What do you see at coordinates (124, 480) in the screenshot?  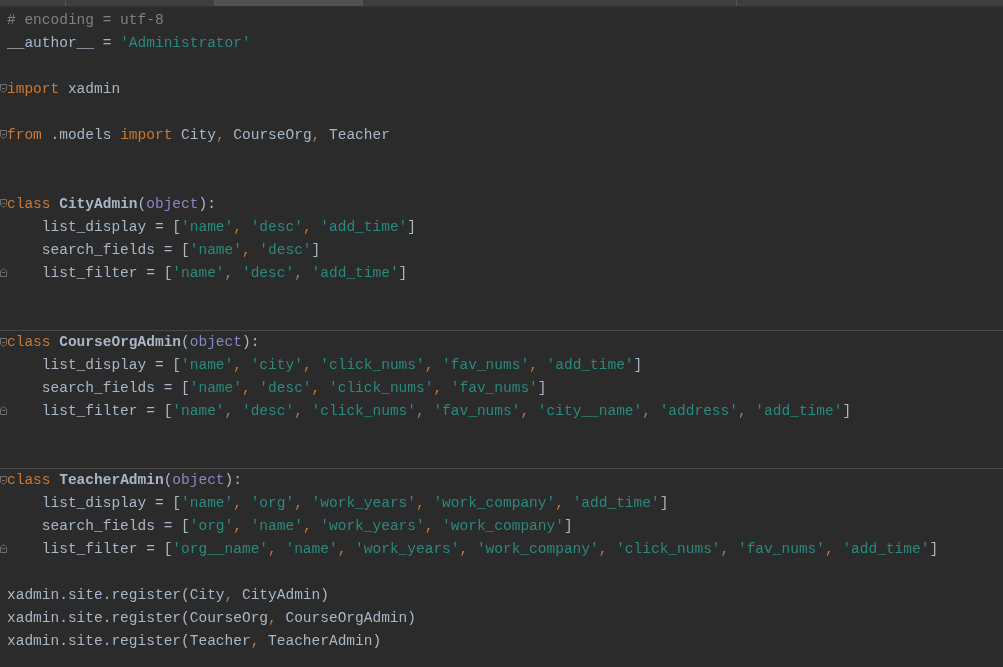 I see `code-line: class TeacherAdmin(object):` at bounding box center [124, 480].